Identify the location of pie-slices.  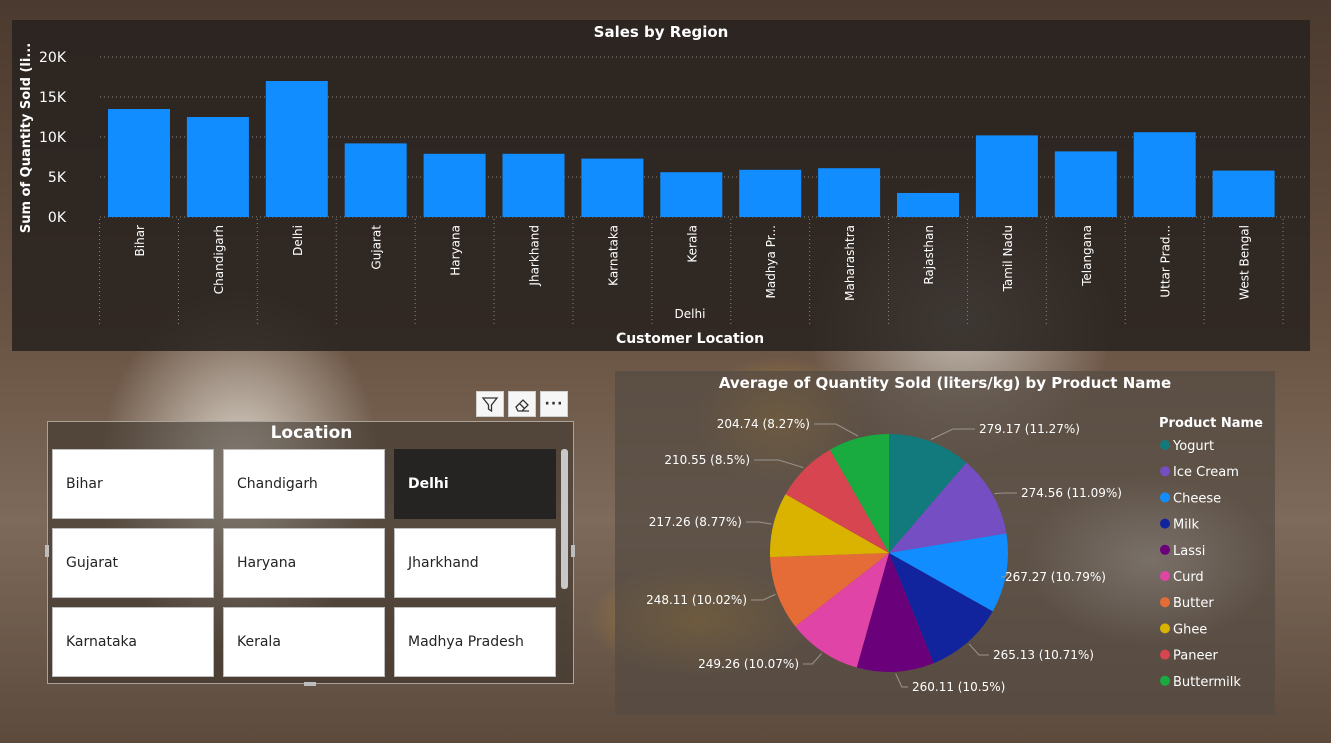
(889, 553).